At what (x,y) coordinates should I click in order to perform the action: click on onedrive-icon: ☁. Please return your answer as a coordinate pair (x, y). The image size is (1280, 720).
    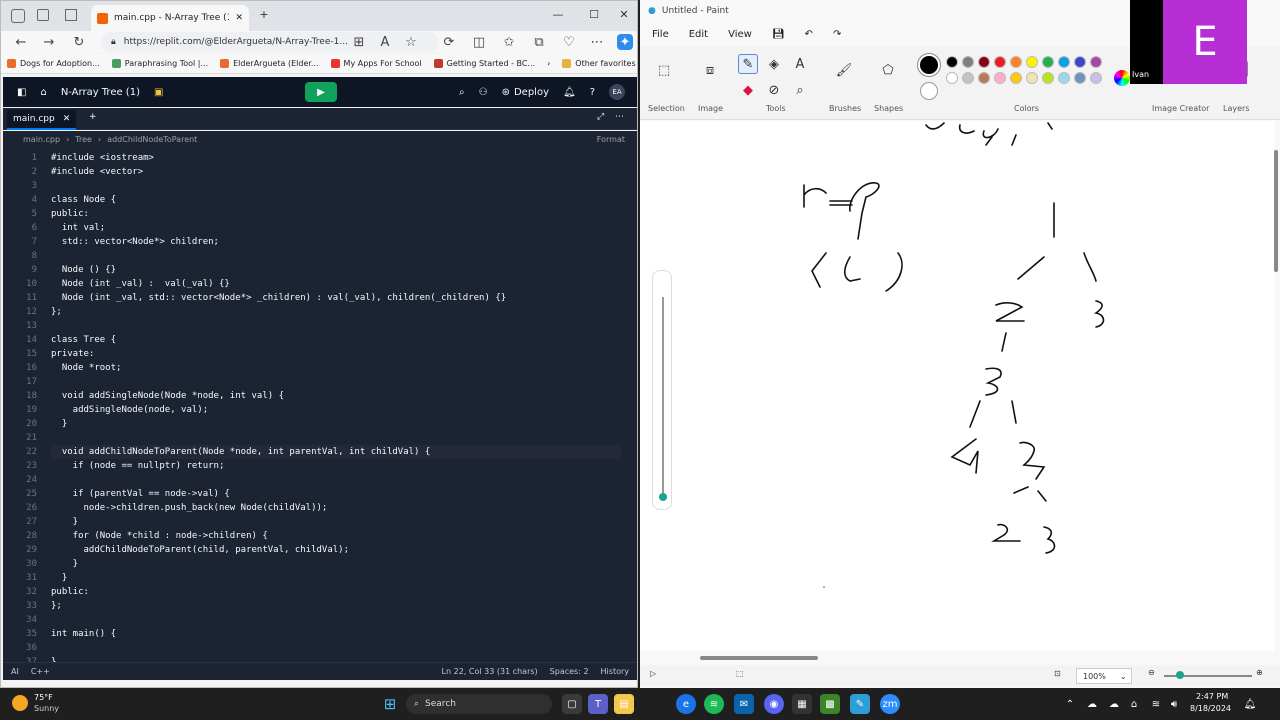
    Looking at the image, I should click on (1092, 704).